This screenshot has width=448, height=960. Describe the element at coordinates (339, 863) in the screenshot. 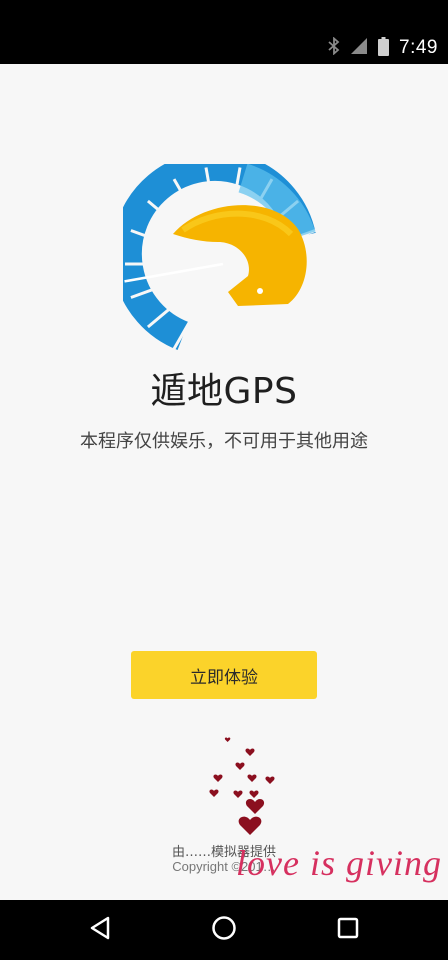

I see `watermark-text: love is giving` at that location.